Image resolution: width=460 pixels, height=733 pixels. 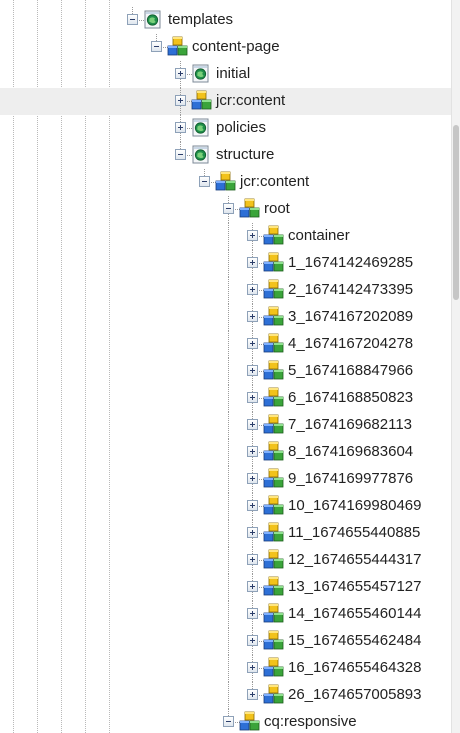 I want to click on tree-node-label: 11_1674655440885, so click(x=354, y=533).